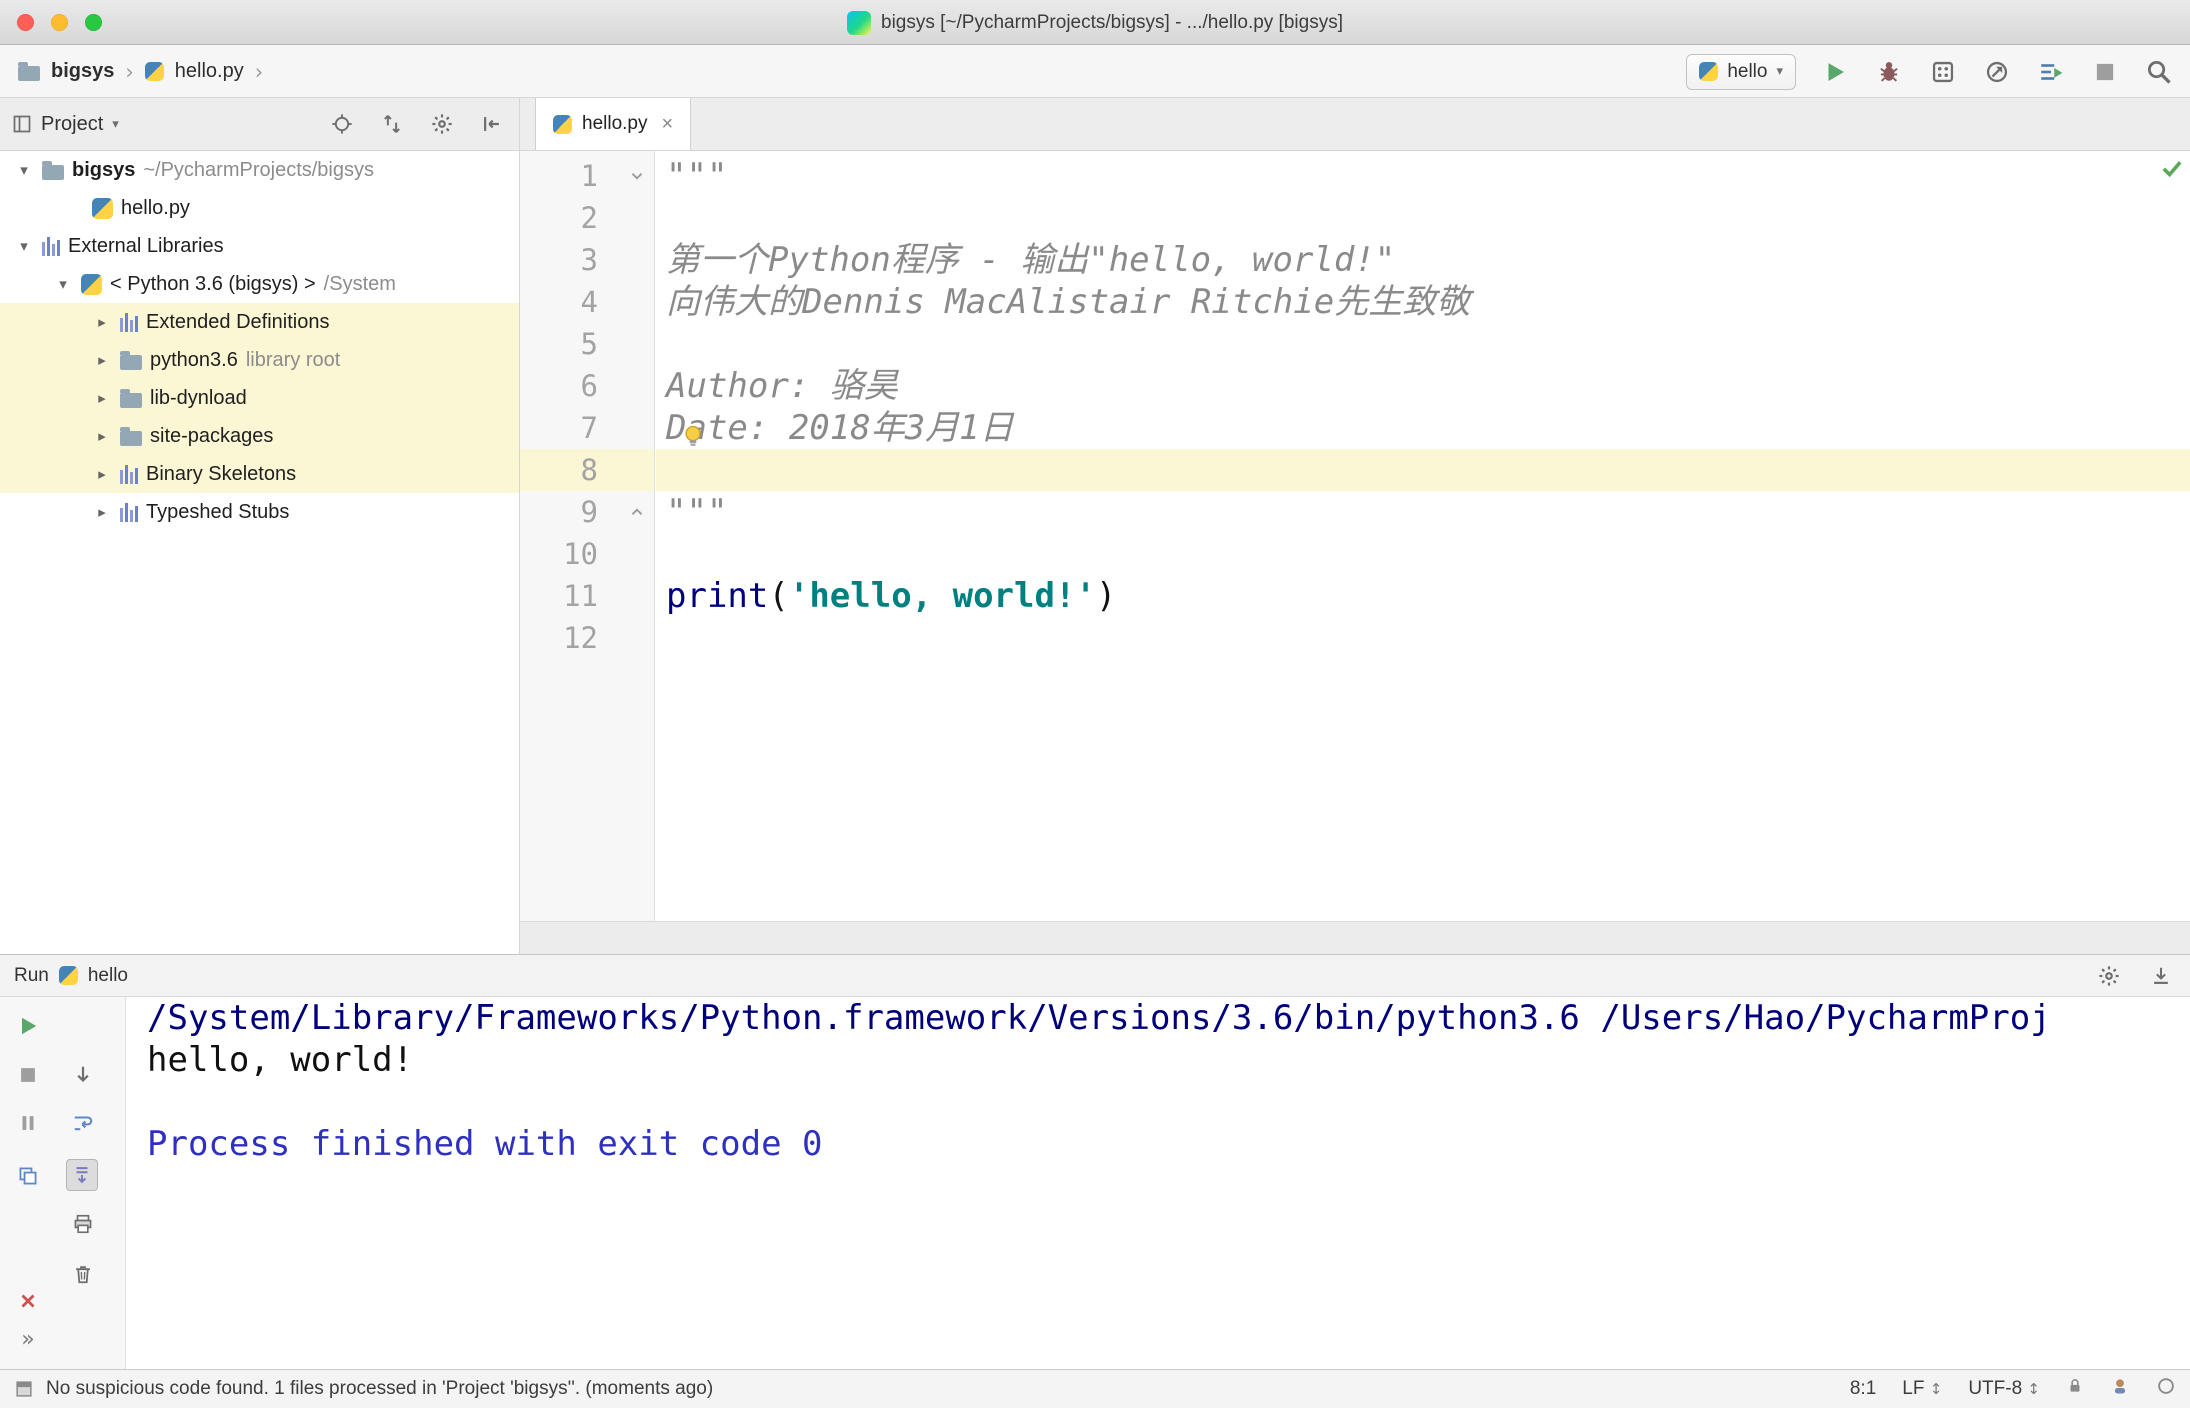  Describe the element at coordinates (342, 124) in the screenshot. I see `locate-file-button` at that location.